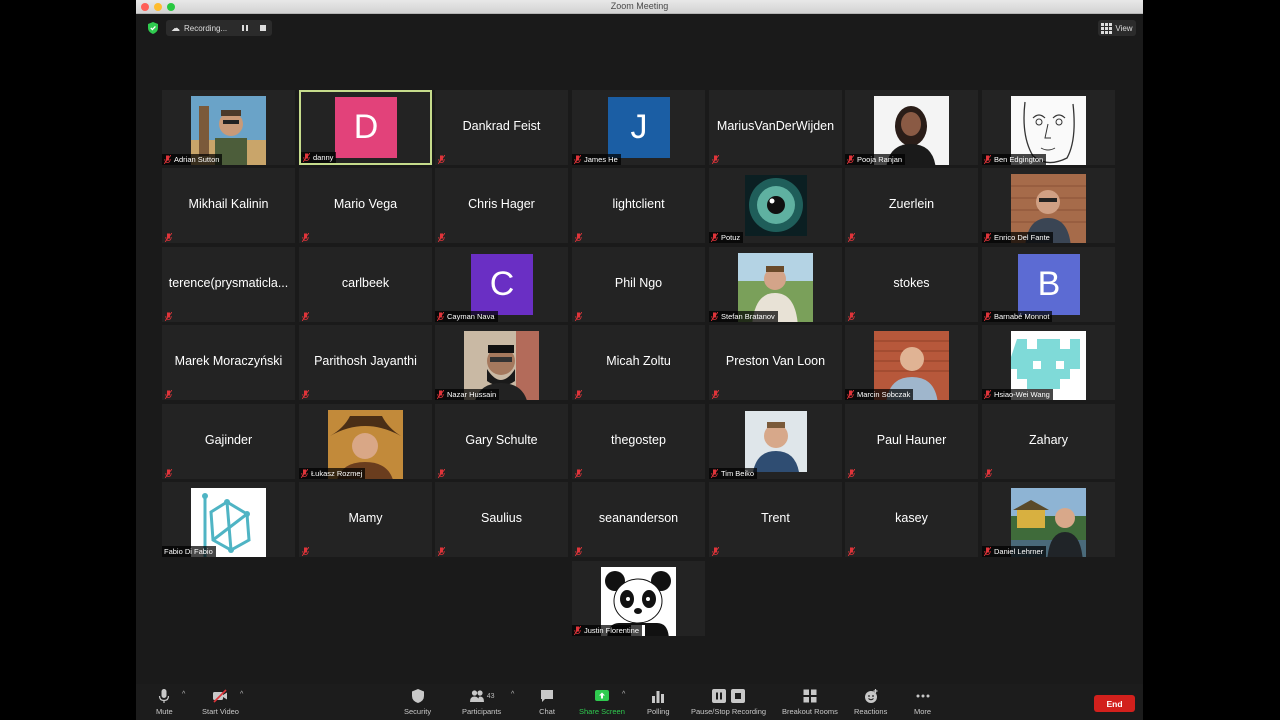  What do you see at coordinates (501, 127) in the screenshot?
I see `participant-tile: Dankrad Feist` at bounding box center [501, 127].